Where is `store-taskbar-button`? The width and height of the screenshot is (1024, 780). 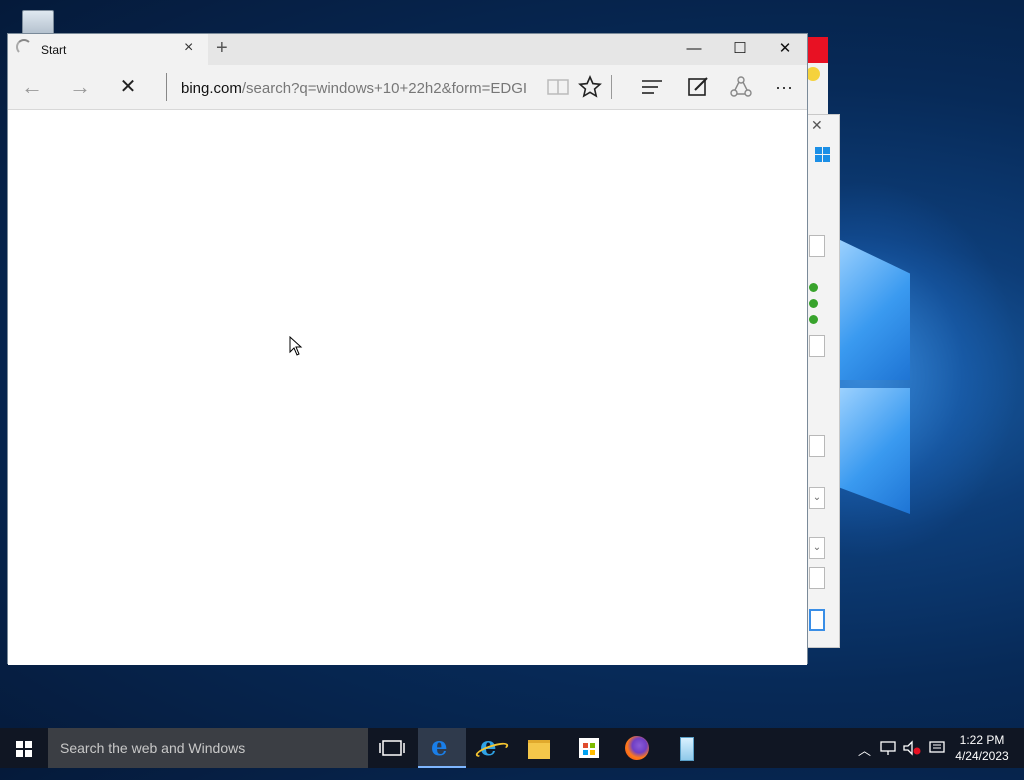 store-taskbar-button is located at coordinates (588, 748).